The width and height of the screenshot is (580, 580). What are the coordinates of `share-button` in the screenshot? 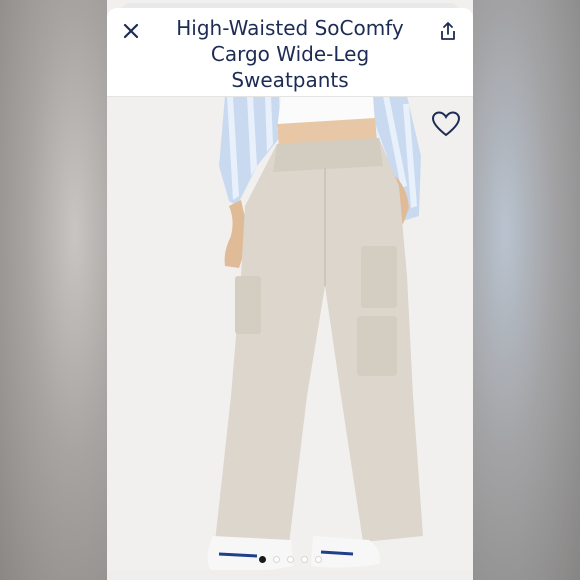 It's located at (448, 31).